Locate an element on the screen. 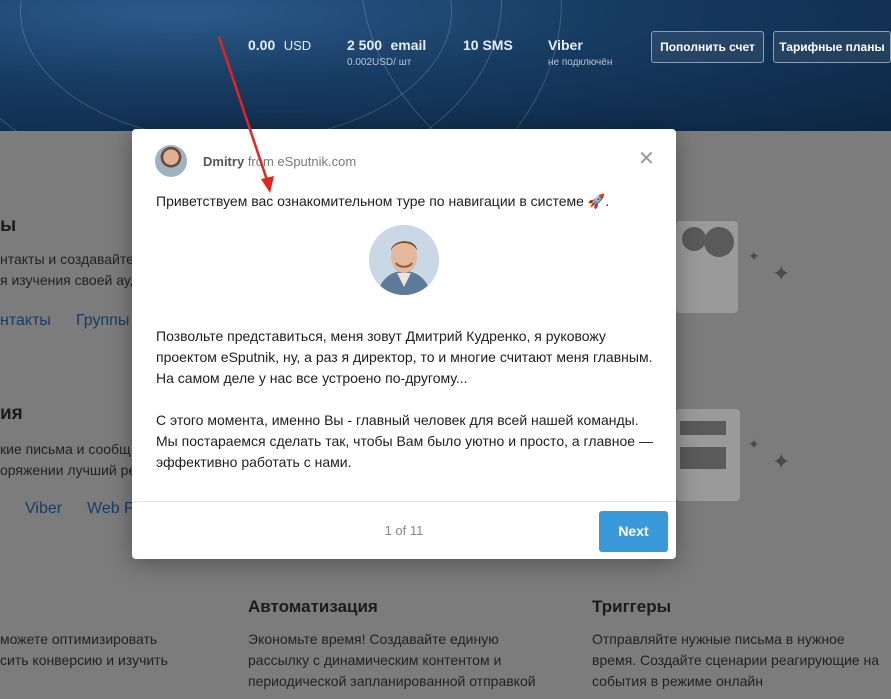 This screenshot has width=891, height=699. viber-stat: Viber не подключён is located at coordinates (580, 52).